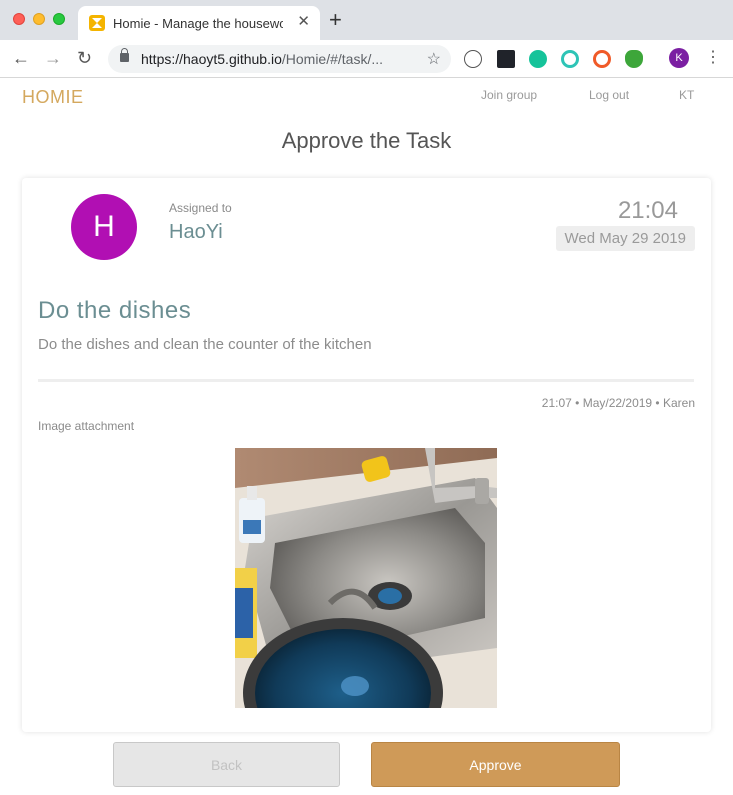 The image size is (733, 795). I want to click on sink-photo-illustration, so click(366, 578).